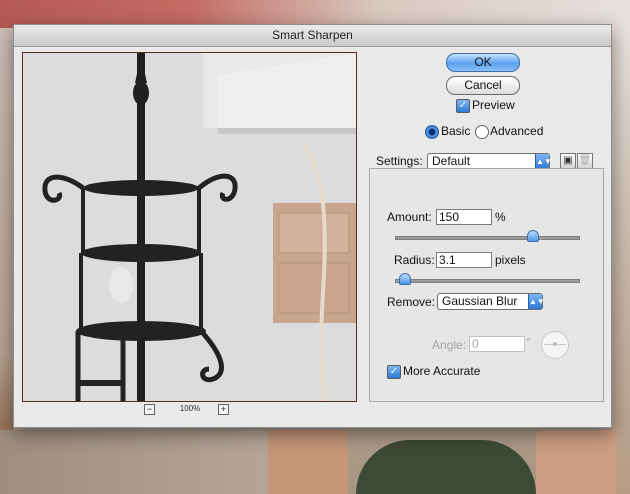 The height and width of the screenshot is (494, 630). I want to click on angle-unit: °, so click(528, 342).